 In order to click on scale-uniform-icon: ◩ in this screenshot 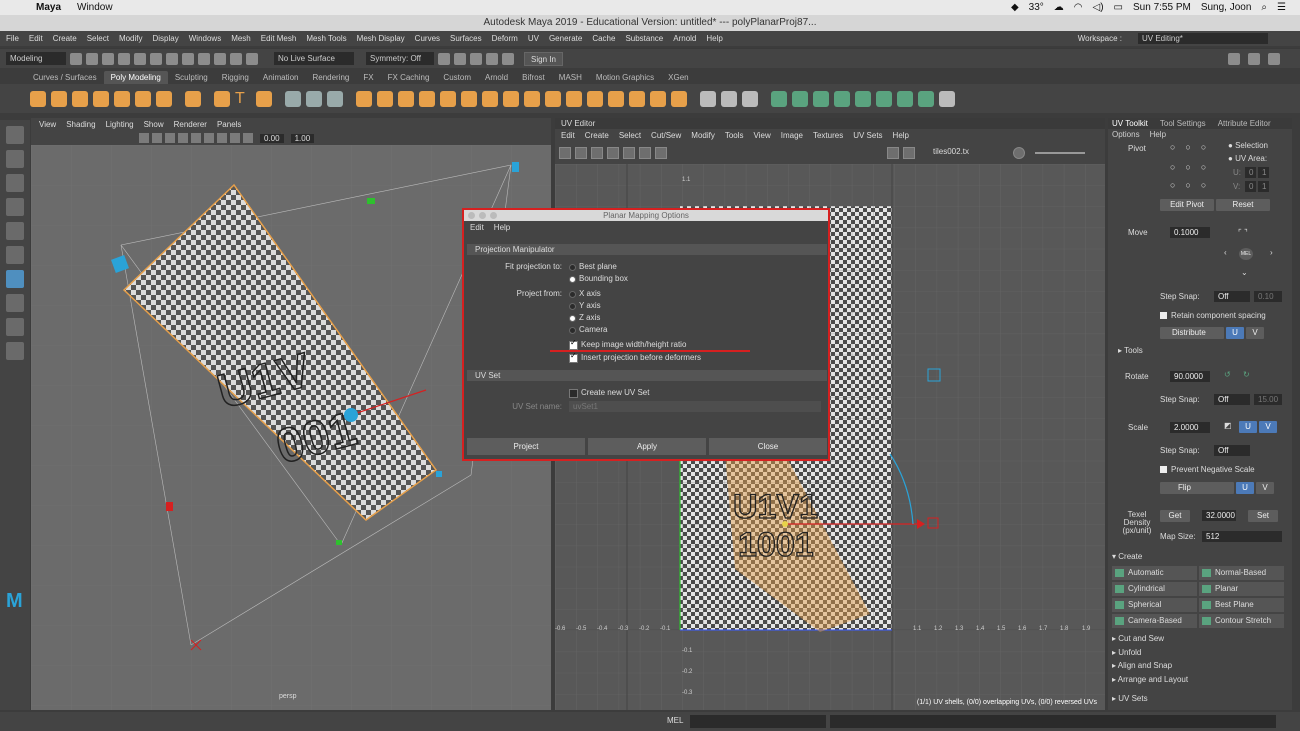, I will do `click(1228, 425)`.